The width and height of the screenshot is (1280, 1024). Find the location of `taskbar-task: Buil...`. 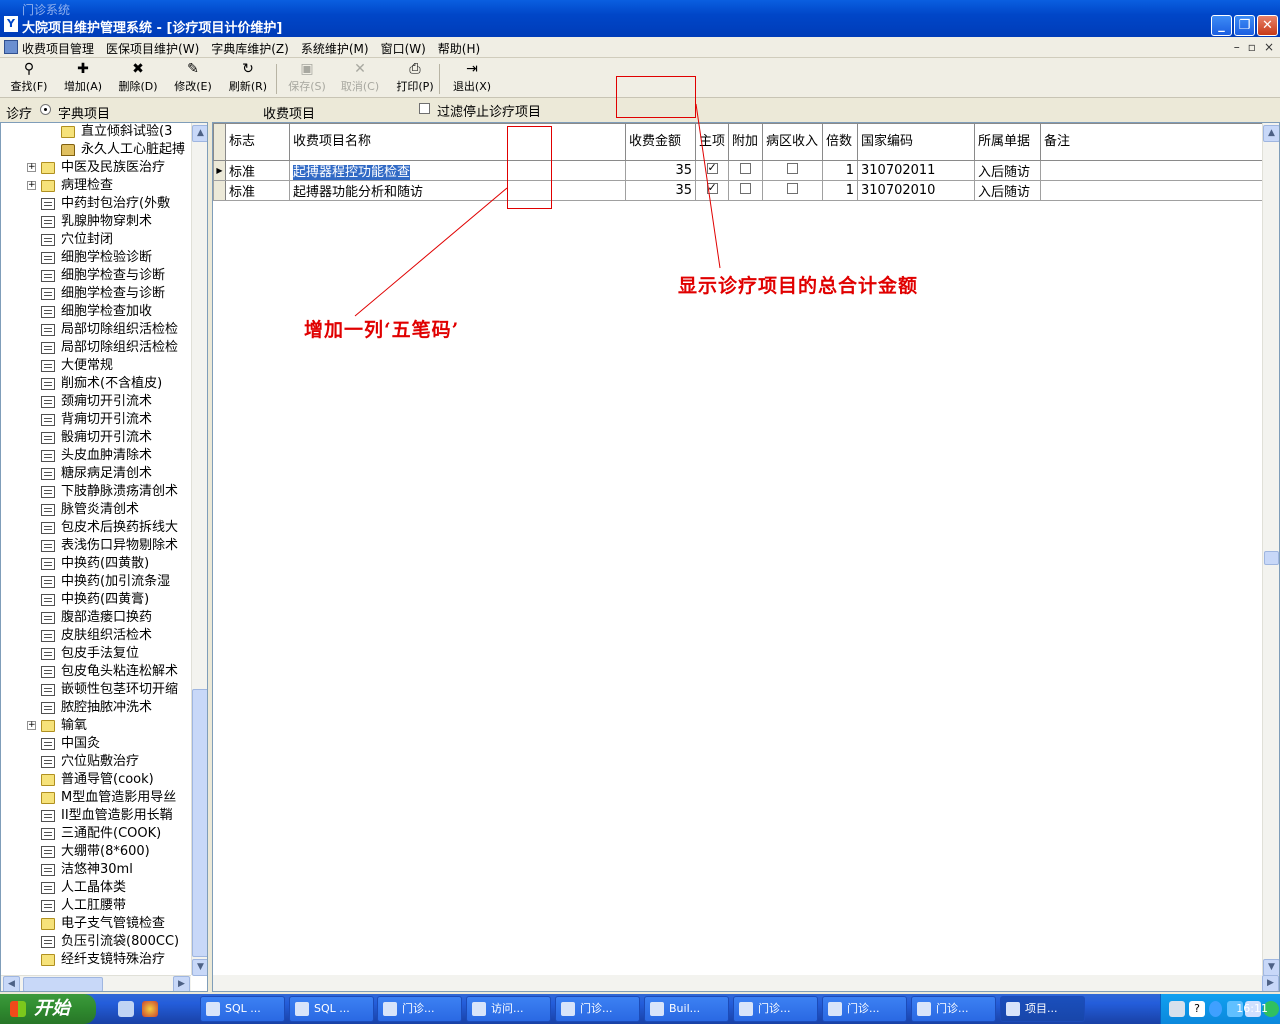

taskbar-task: Buil... is located at coordinates (686, 1009).